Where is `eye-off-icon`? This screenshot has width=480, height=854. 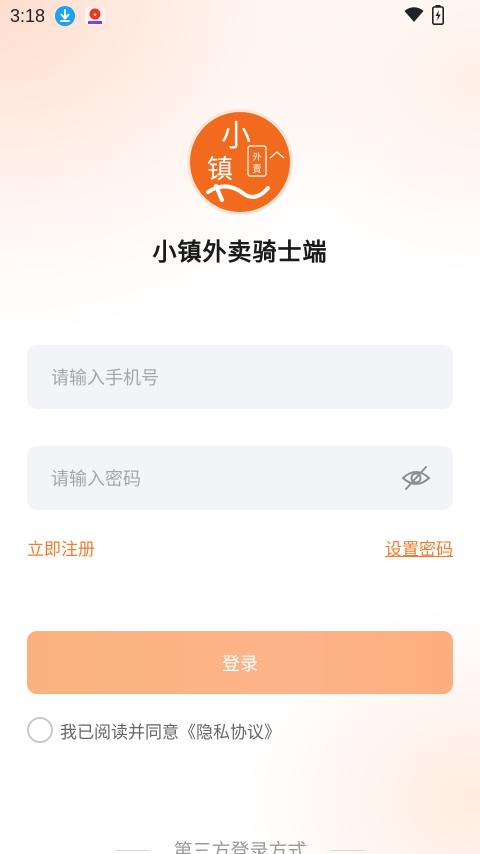
eye-off-icon is located at coordinates (416, 478).